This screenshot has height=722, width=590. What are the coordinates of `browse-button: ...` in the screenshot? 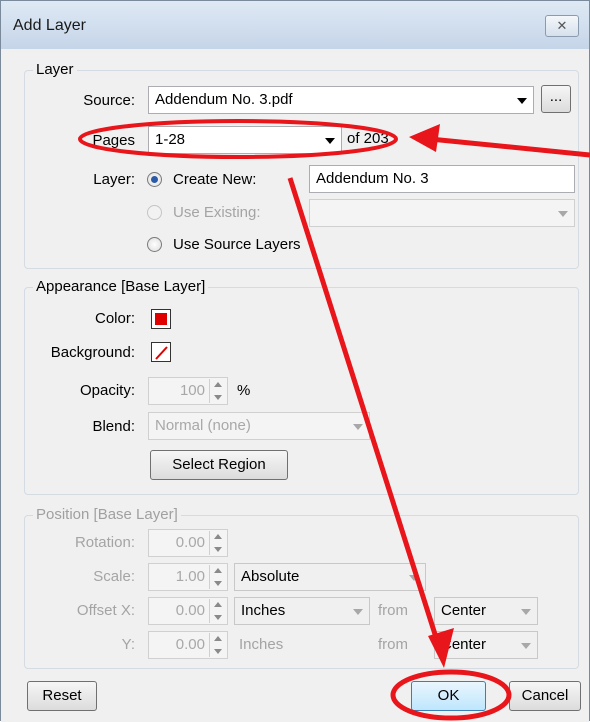 It's located at (556, 99).